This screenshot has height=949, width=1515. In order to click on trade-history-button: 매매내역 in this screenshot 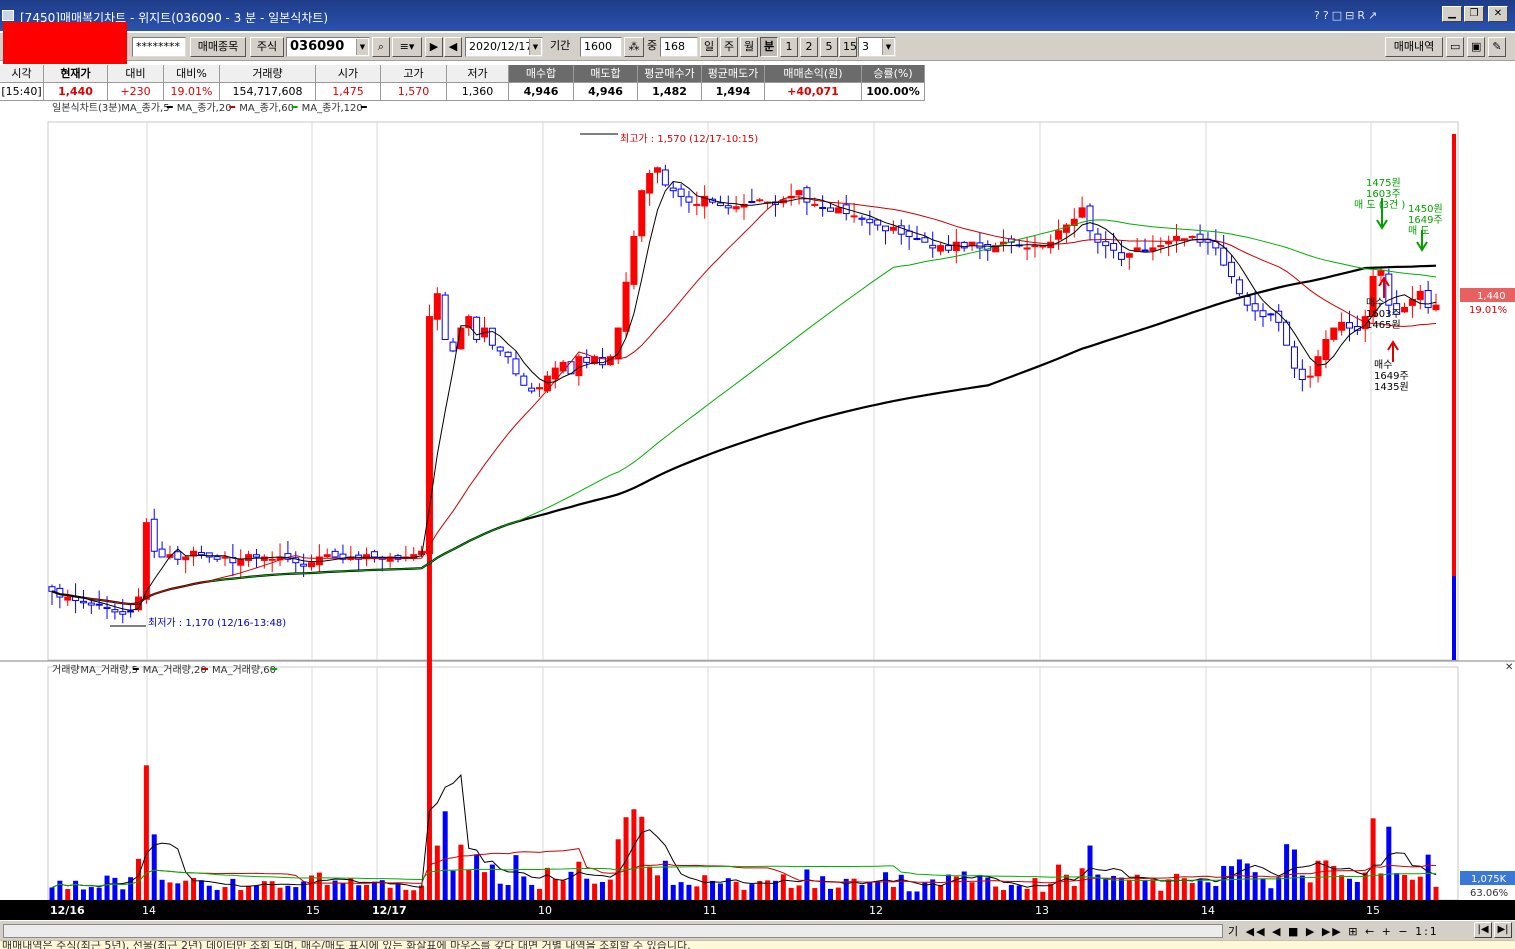, I will do `click(1414, 47)`.